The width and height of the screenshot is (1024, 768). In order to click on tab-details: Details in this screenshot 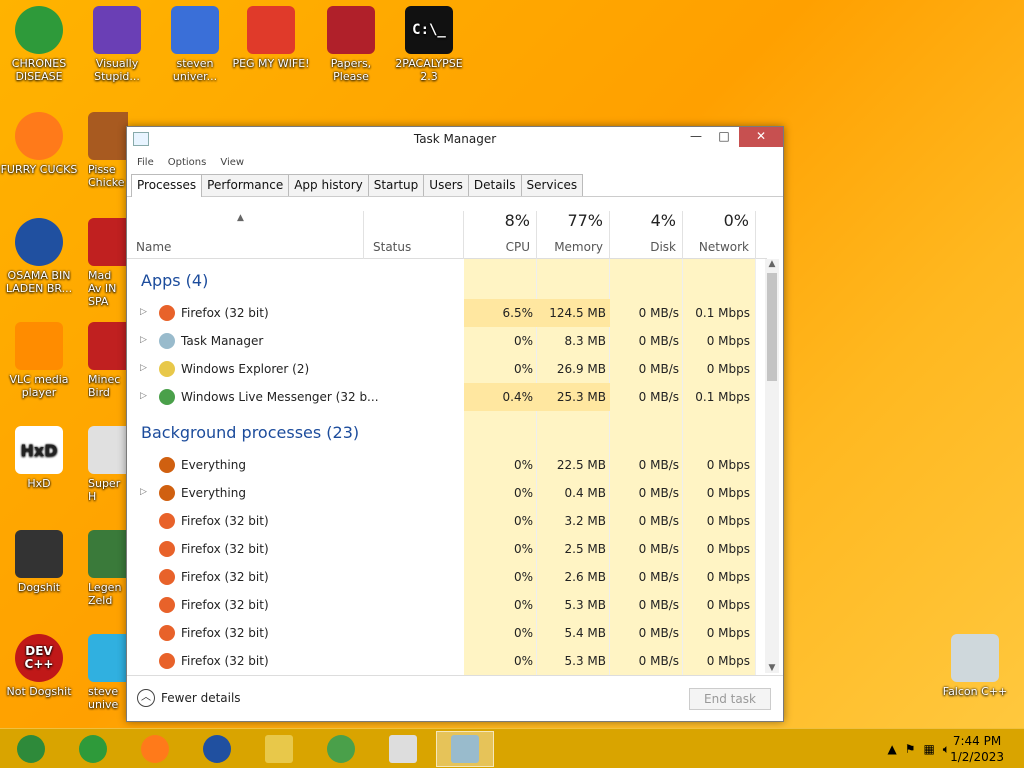, I will do `click(494, 185)`.